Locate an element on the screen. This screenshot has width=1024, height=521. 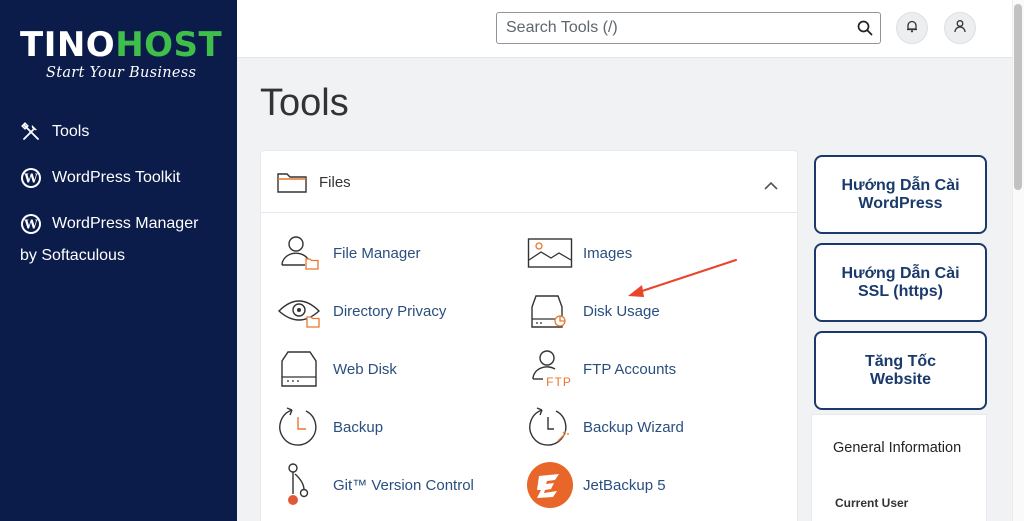
notifications-button is located at coordinates (912, 28).